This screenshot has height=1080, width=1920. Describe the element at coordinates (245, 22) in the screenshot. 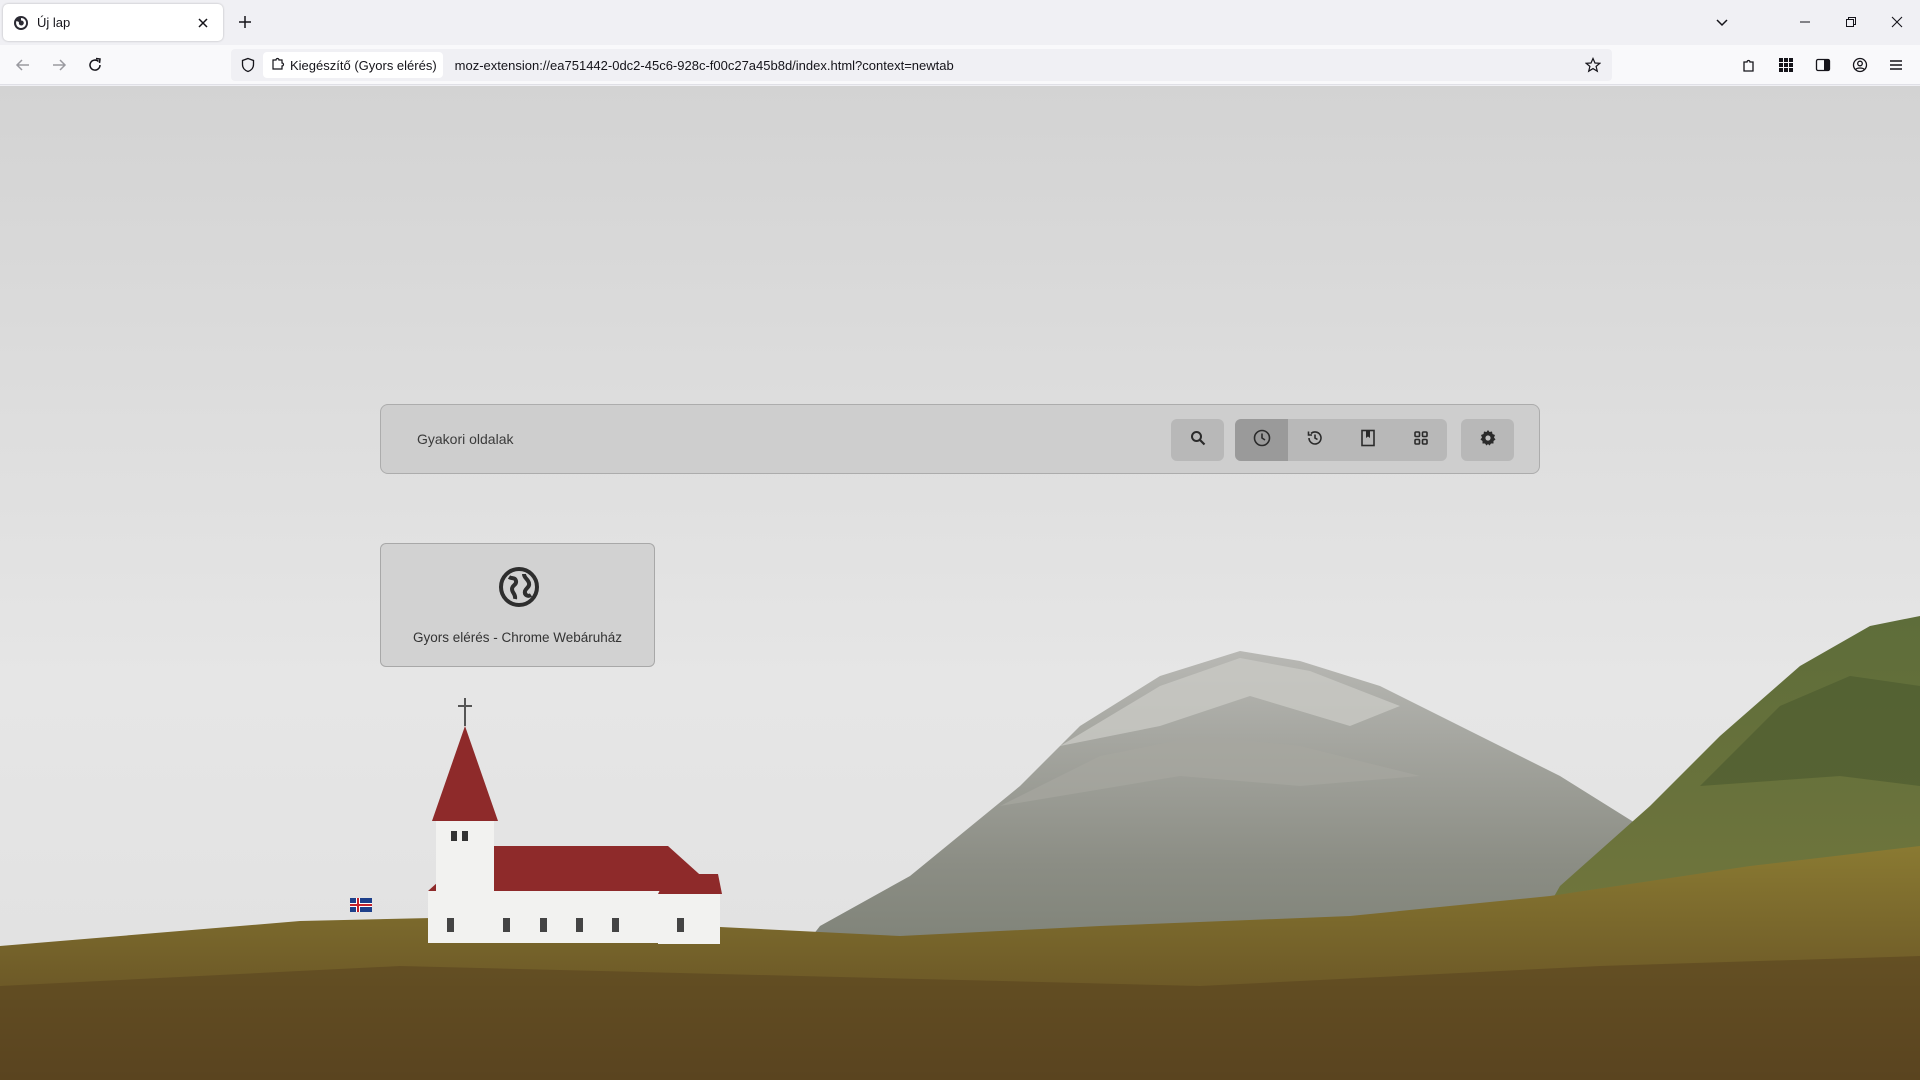

I see `new-tab-button` at that location.